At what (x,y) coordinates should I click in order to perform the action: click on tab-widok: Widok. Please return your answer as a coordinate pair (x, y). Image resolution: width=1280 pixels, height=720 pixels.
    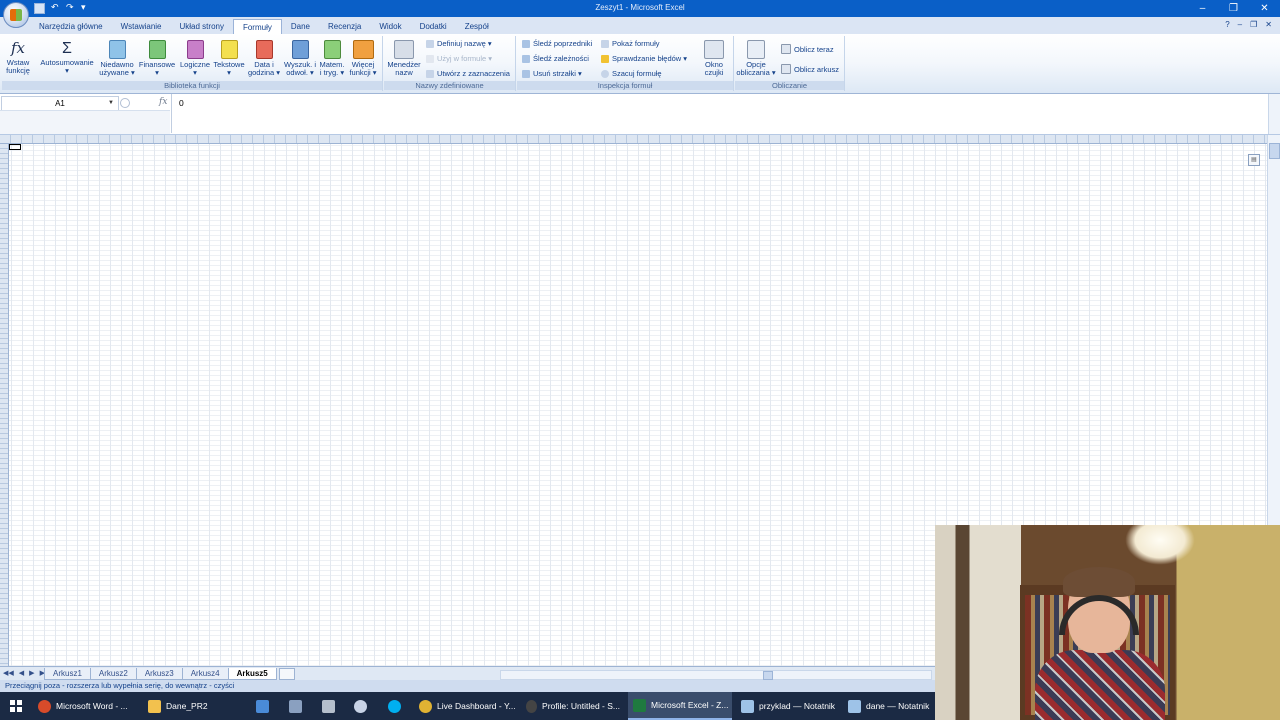
    Looking at the image, I should click on (390, 26).